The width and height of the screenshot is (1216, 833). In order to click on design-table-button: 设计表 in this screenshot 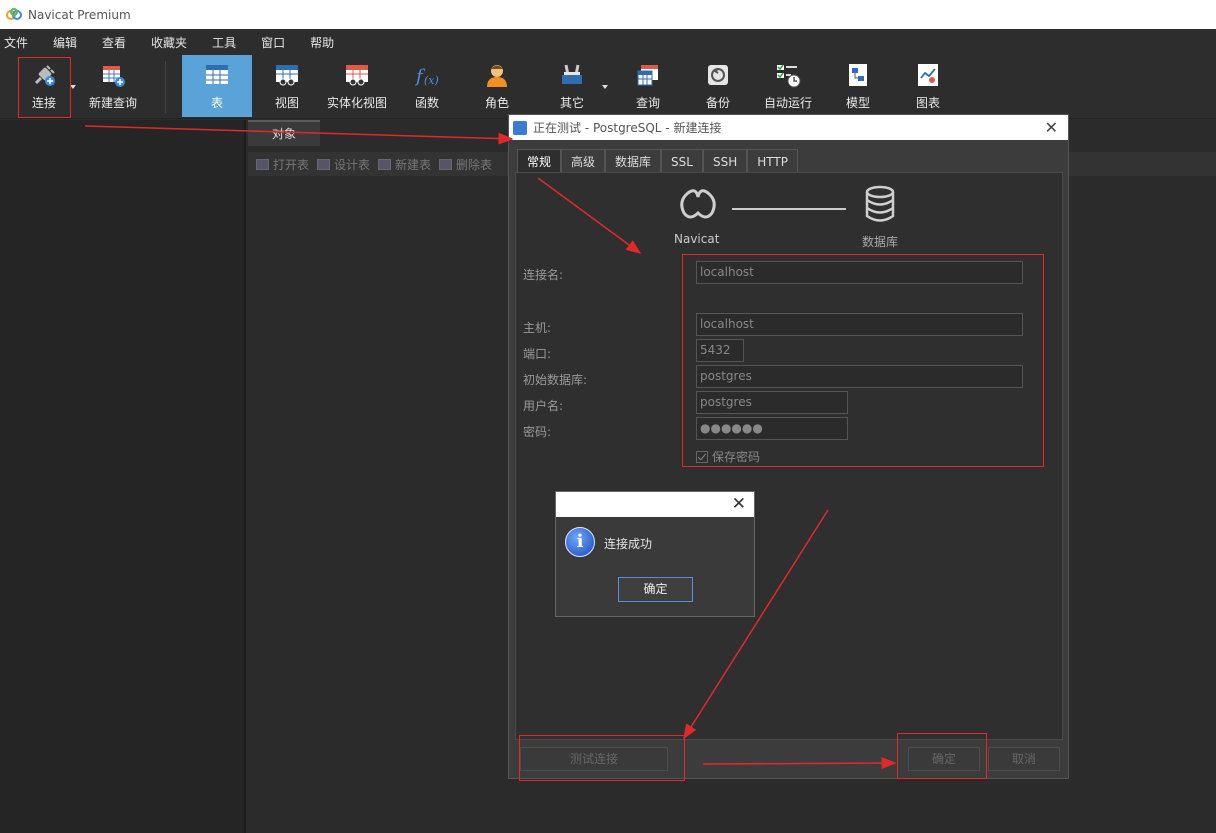, I will do `click(343, 164)`.